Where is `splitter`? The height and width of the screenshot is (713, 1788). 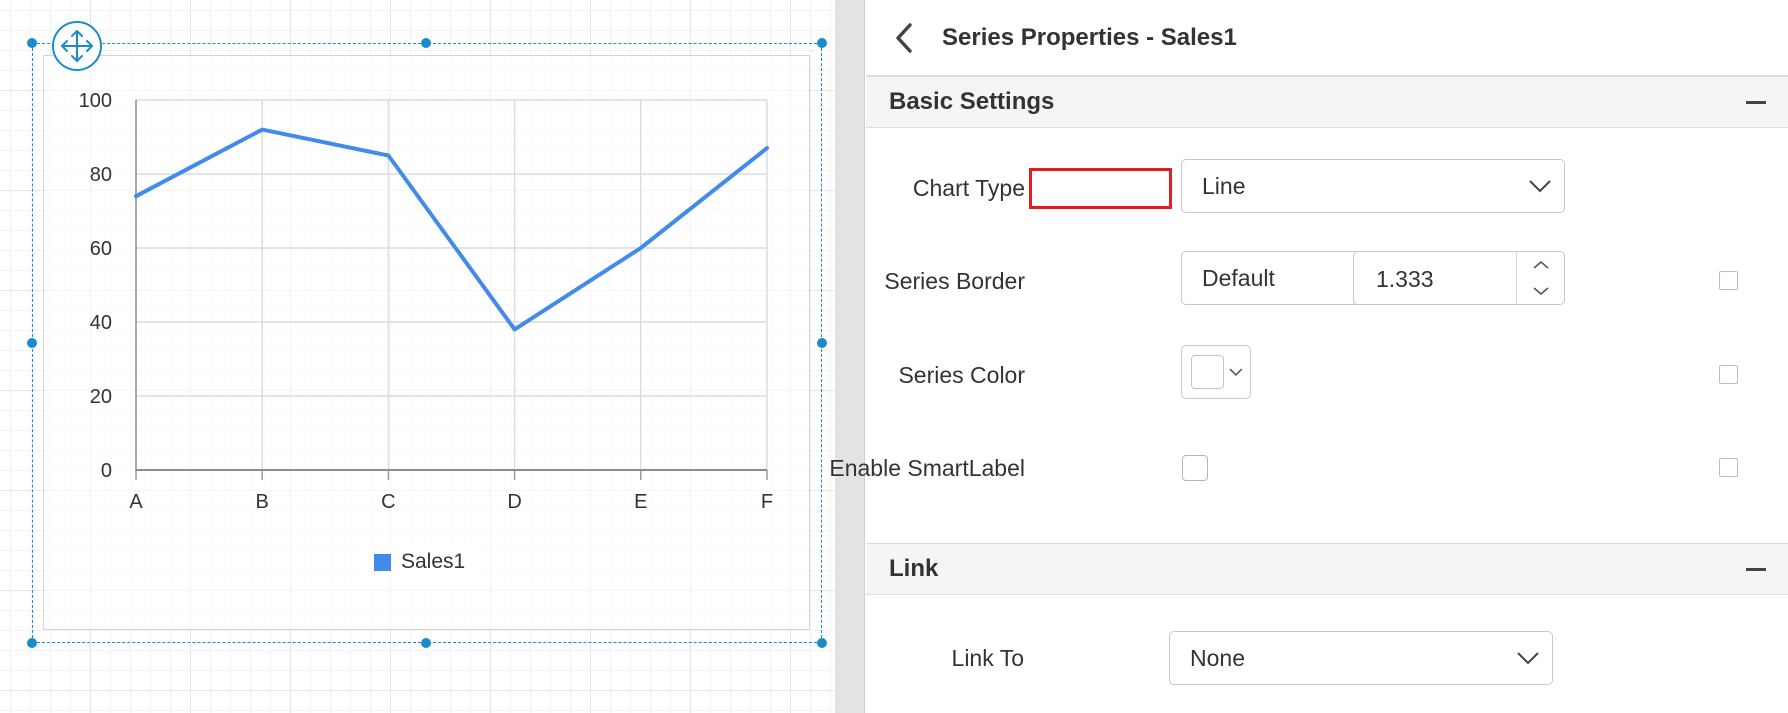 splitter is located at coordinates (850, 356).